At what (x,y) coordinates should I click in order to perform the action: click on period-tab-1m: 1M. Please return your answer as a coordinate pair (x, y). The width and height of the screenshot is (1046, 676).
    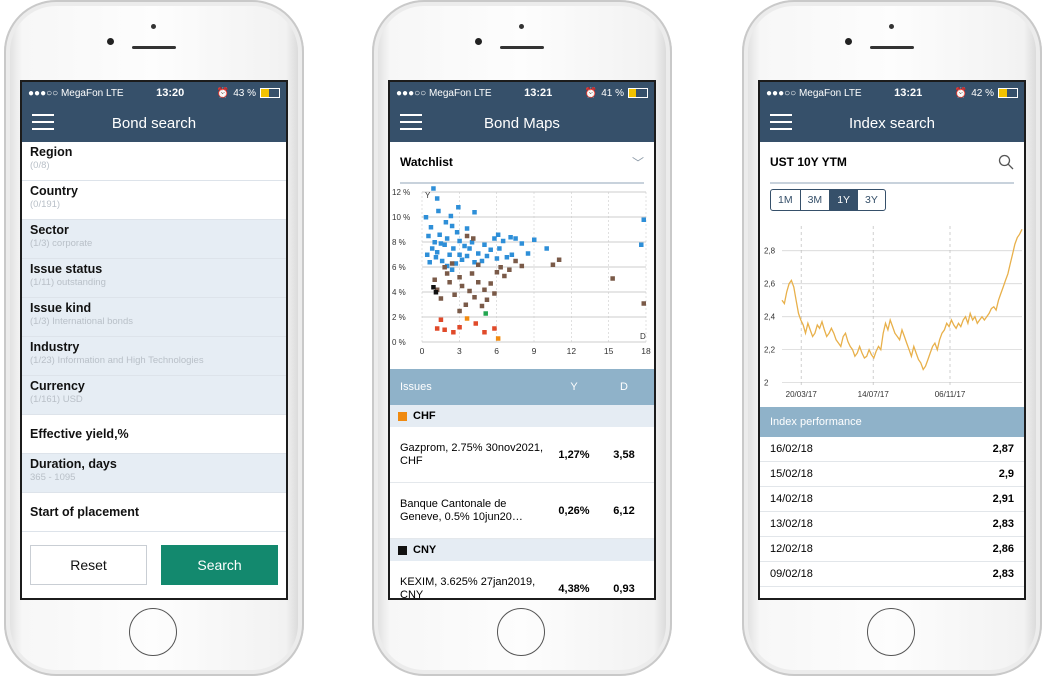
    Looking at the image, I should click on (786, 200).